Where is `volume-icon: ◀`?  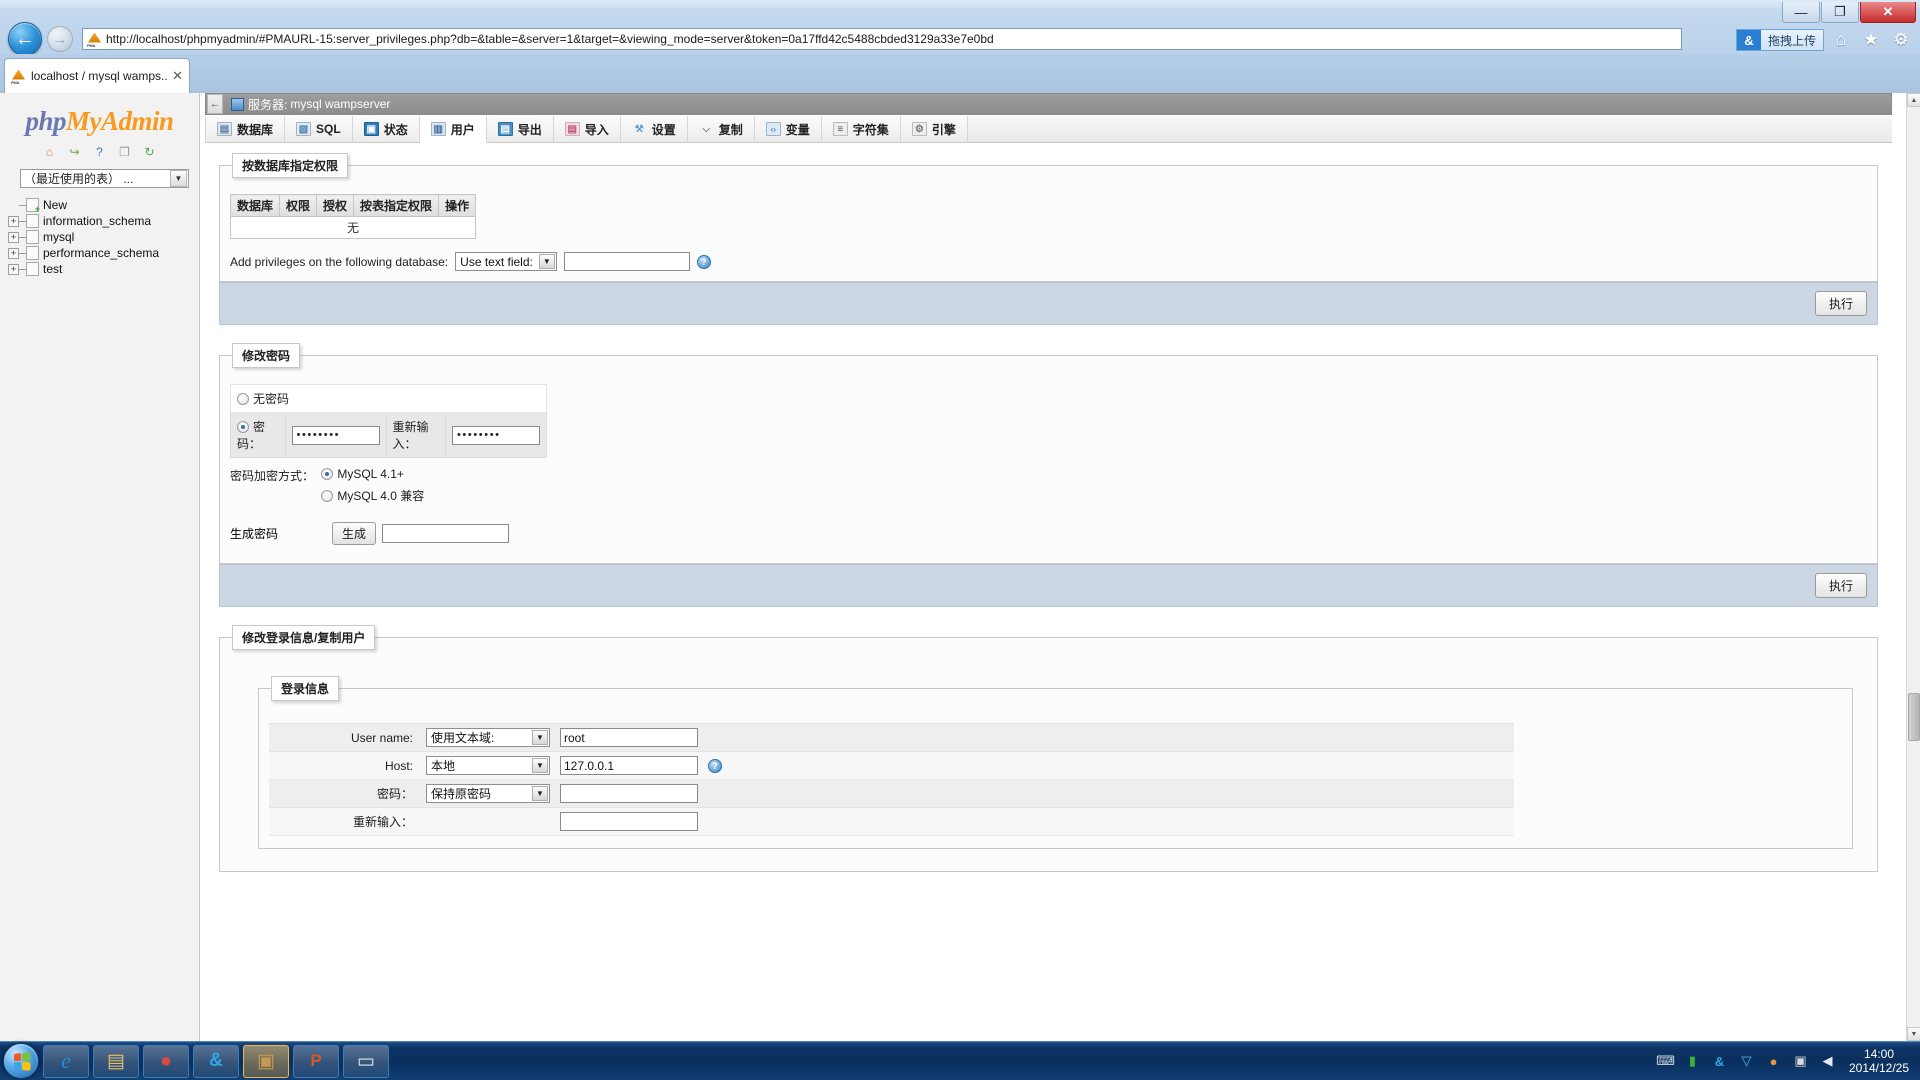
volume-icon: ◀ is located at coordinates (1827, 1061).